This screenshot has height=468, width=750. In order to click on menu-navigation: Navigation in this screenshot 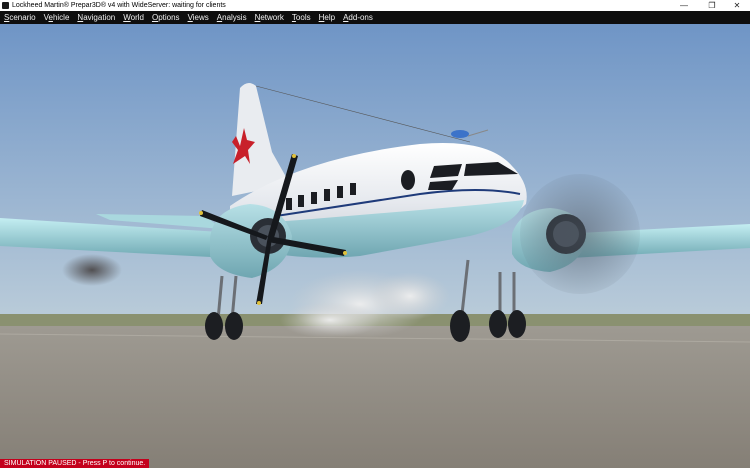, I will do `click(96, 17)`.